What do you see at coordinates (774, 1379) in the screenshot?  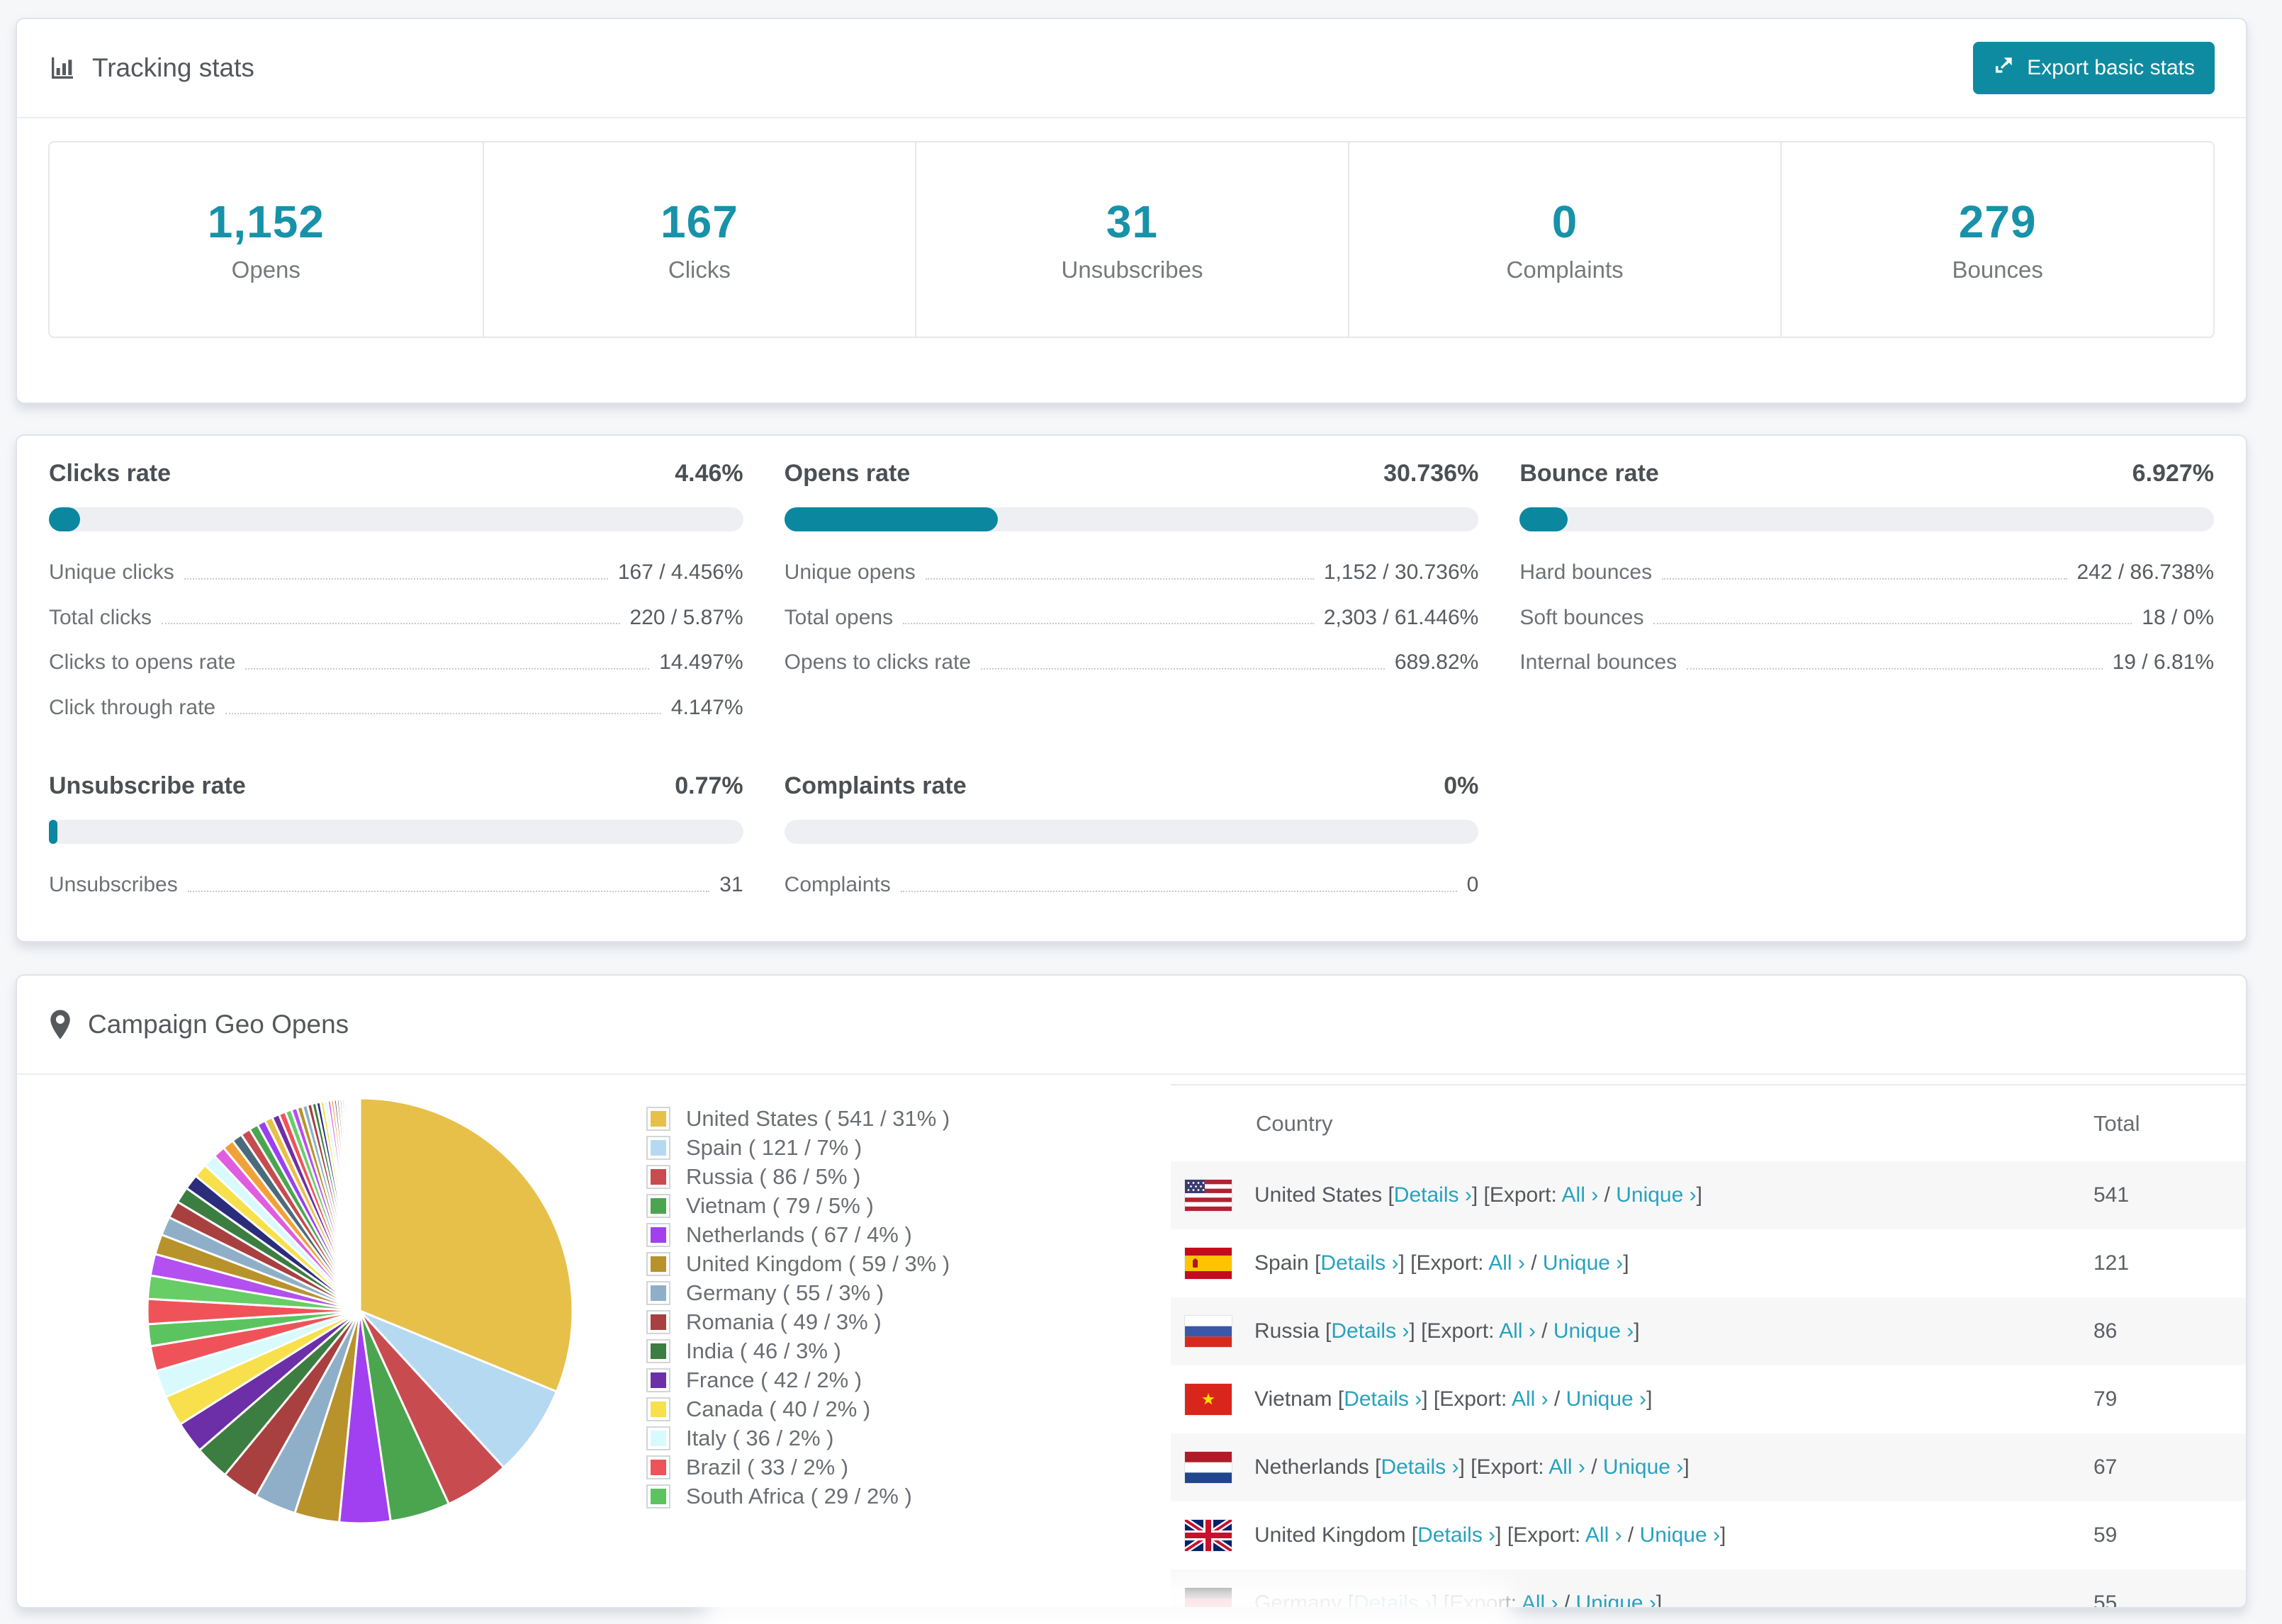 I see `legend-label: France ( 42 / 2% )` at bounding box center [774, 1379].